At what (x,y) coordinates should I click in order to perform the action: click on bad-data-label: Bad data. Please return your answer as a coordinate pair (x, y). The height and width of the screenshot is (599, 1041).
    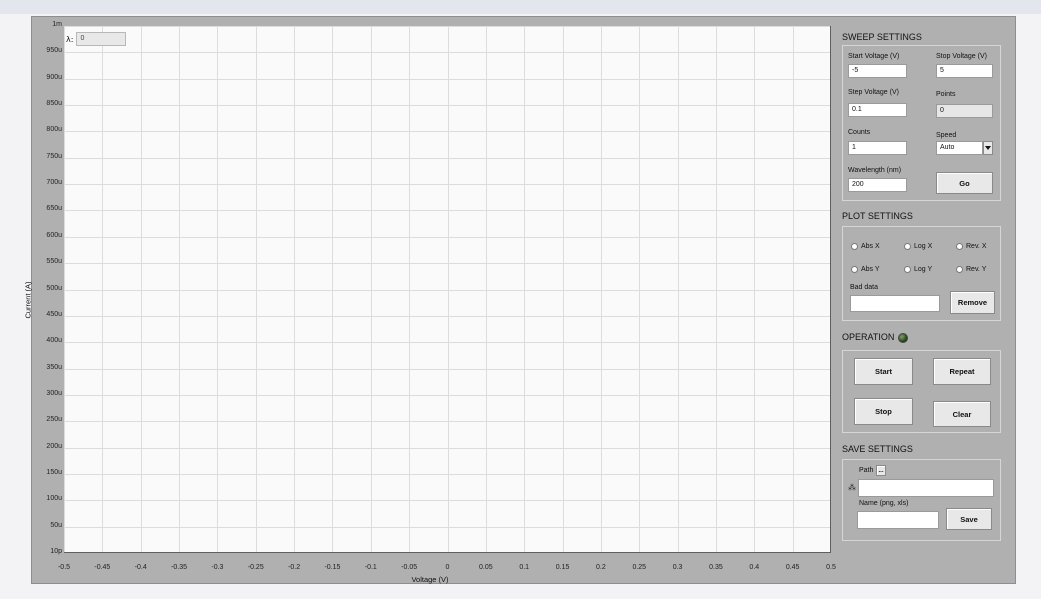
    Looking at the image, I should click on (864, 287).